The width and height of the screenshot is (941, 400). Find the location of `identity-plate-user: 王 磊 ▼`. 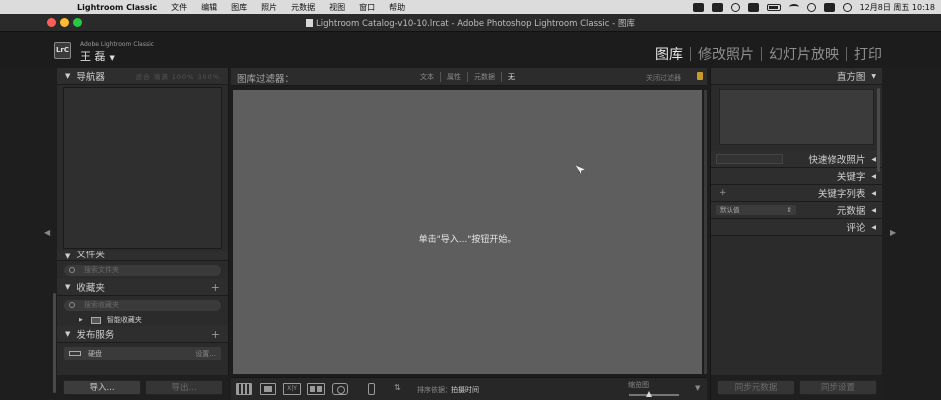

identity-plate-user: 王 磊 ▼ is located at coordinates (97, 56).